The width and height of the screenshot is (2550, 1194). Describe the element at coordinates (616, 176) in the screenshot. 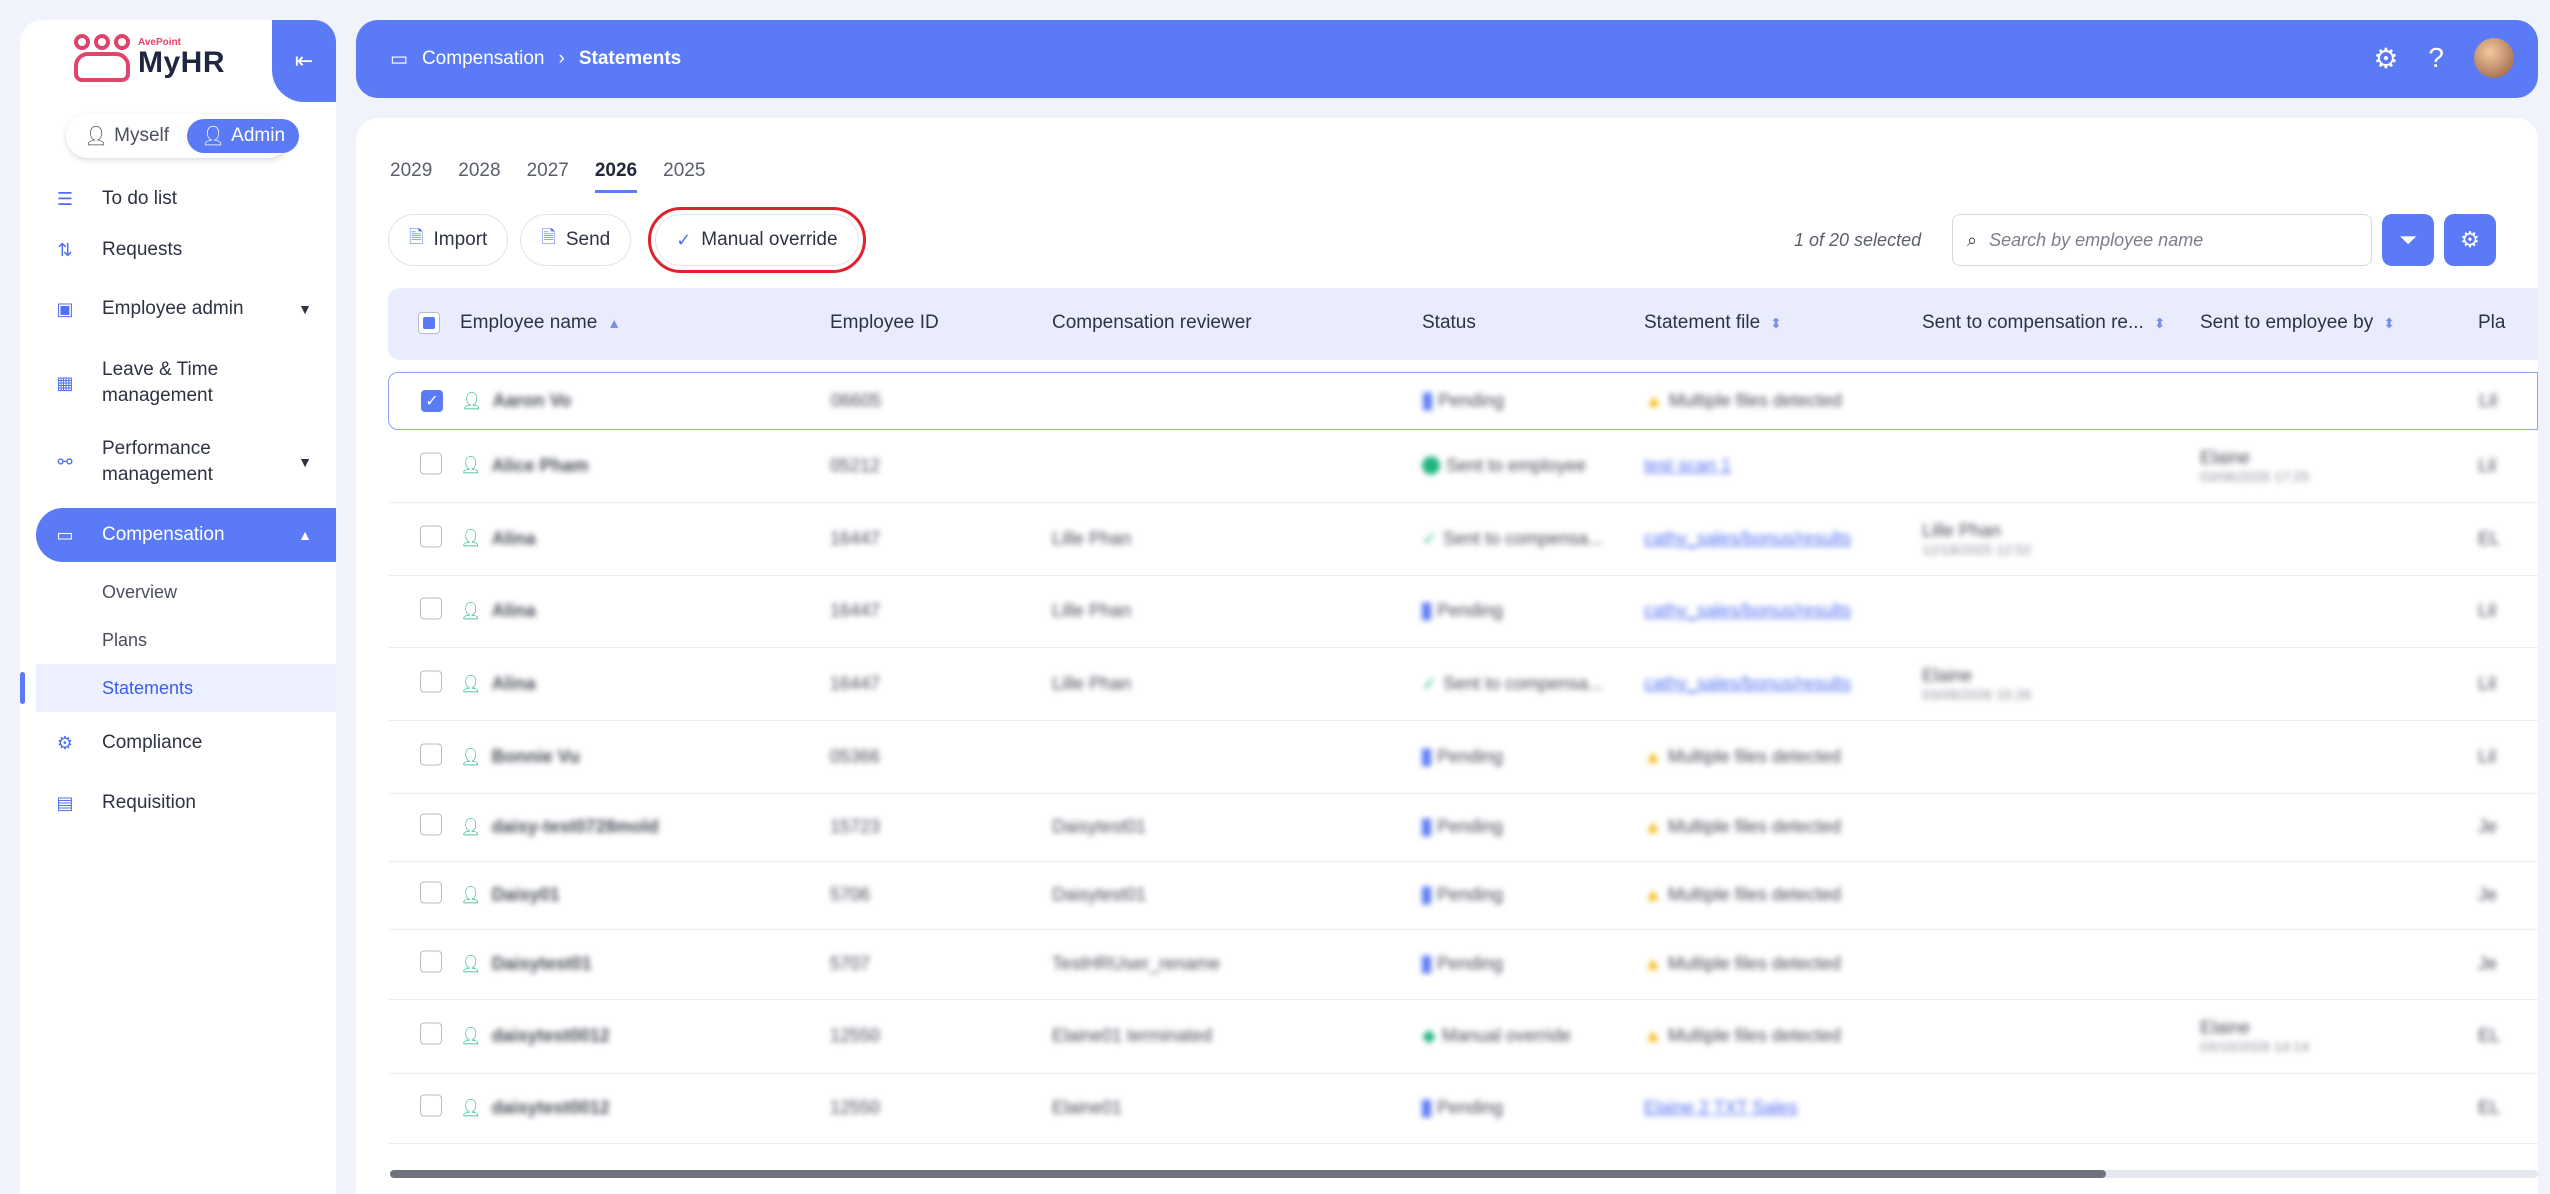

I see `tab-year-2026: 2026` at that location.